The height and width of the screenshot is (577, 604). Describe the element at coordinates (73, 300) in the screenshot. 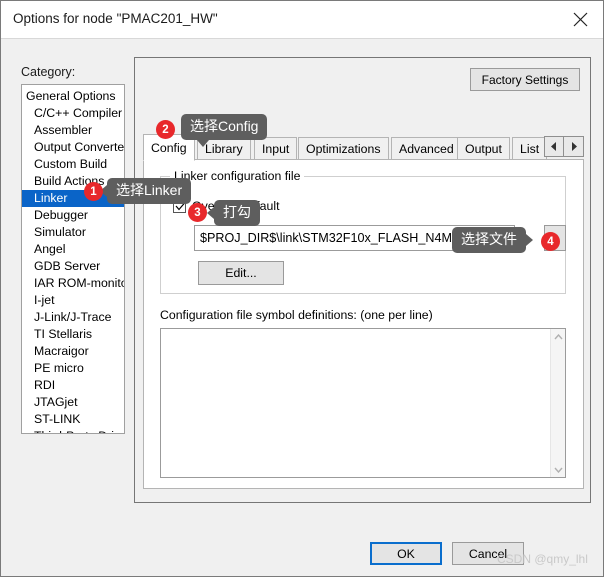

I see `category-item-i-jet: I-jet` at that location.